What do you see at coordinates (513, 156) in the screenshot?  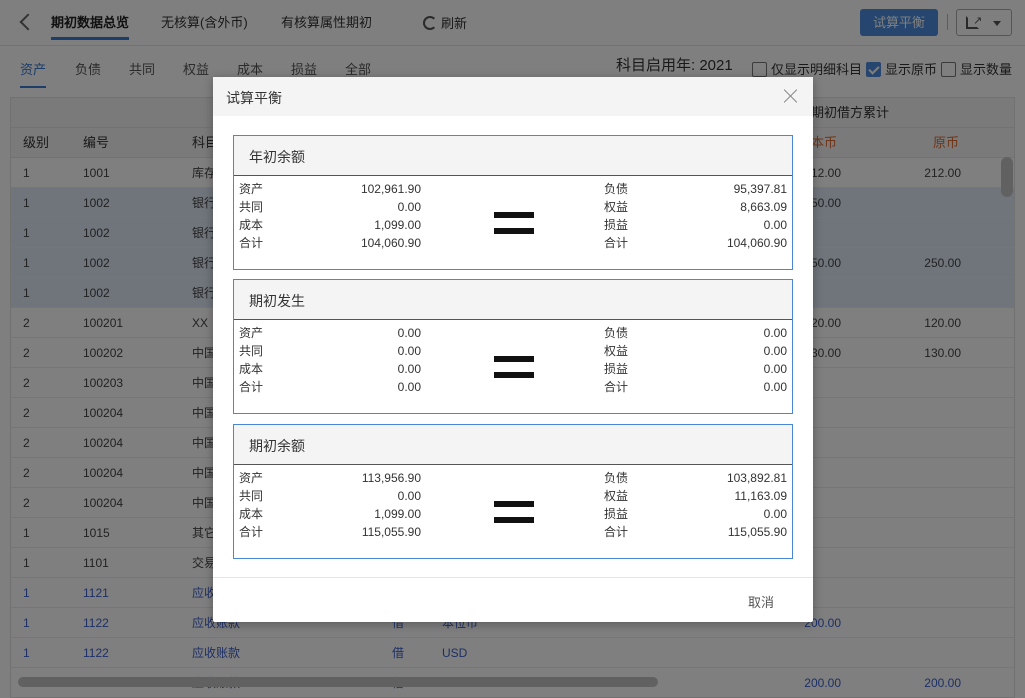 I see `panel-header: 年初余额` at bounding box center [513, 156].